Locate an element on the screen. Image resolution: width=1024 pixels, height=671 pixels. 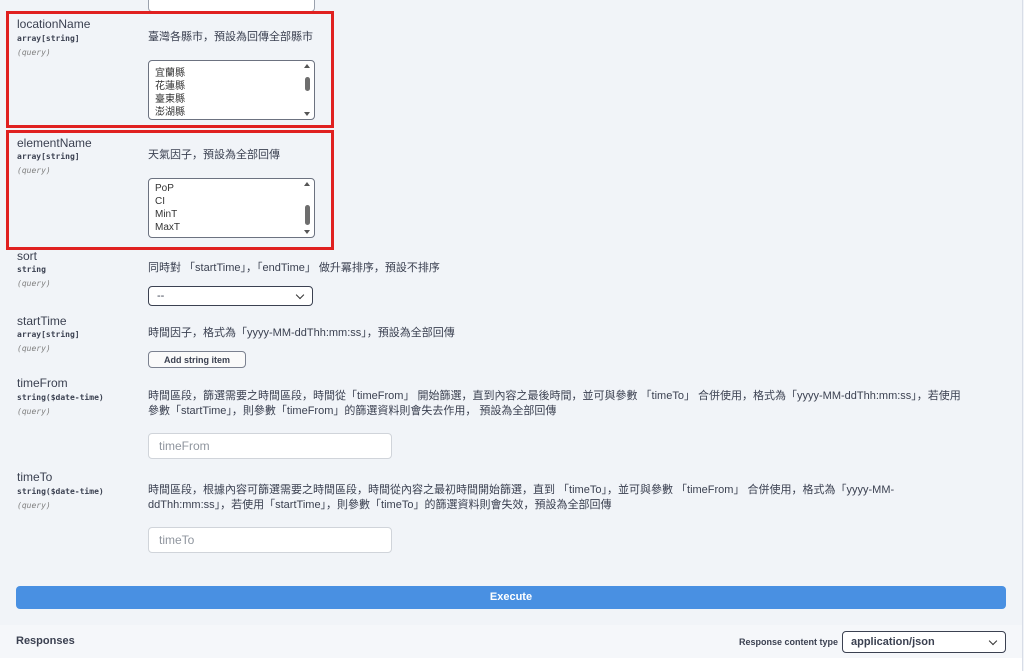
add-string-item-button: Add string item is located at coordinates (197, 359).